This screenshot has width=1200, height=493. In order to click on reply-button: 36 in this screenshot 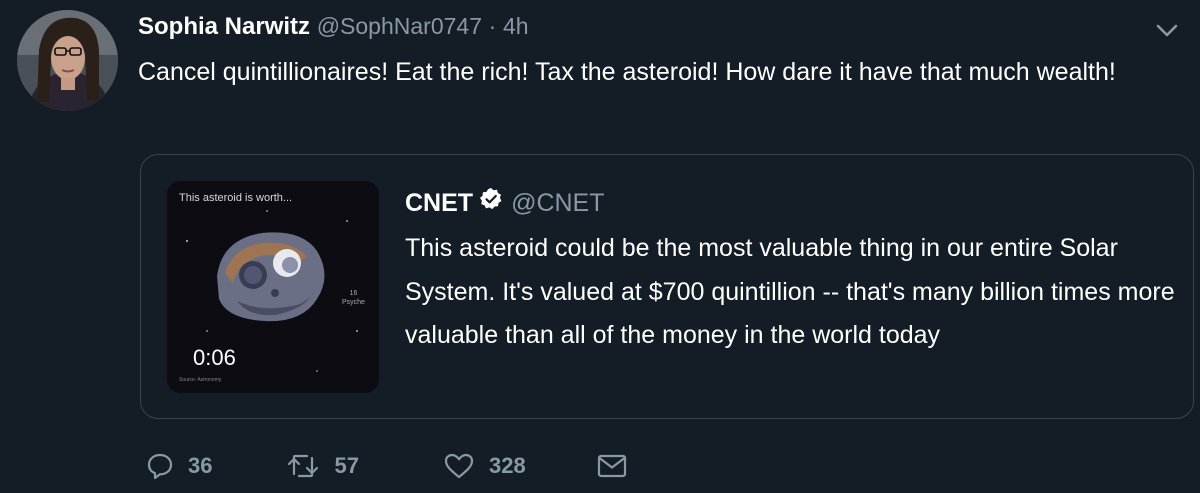, I will do `click(179, 466)`.